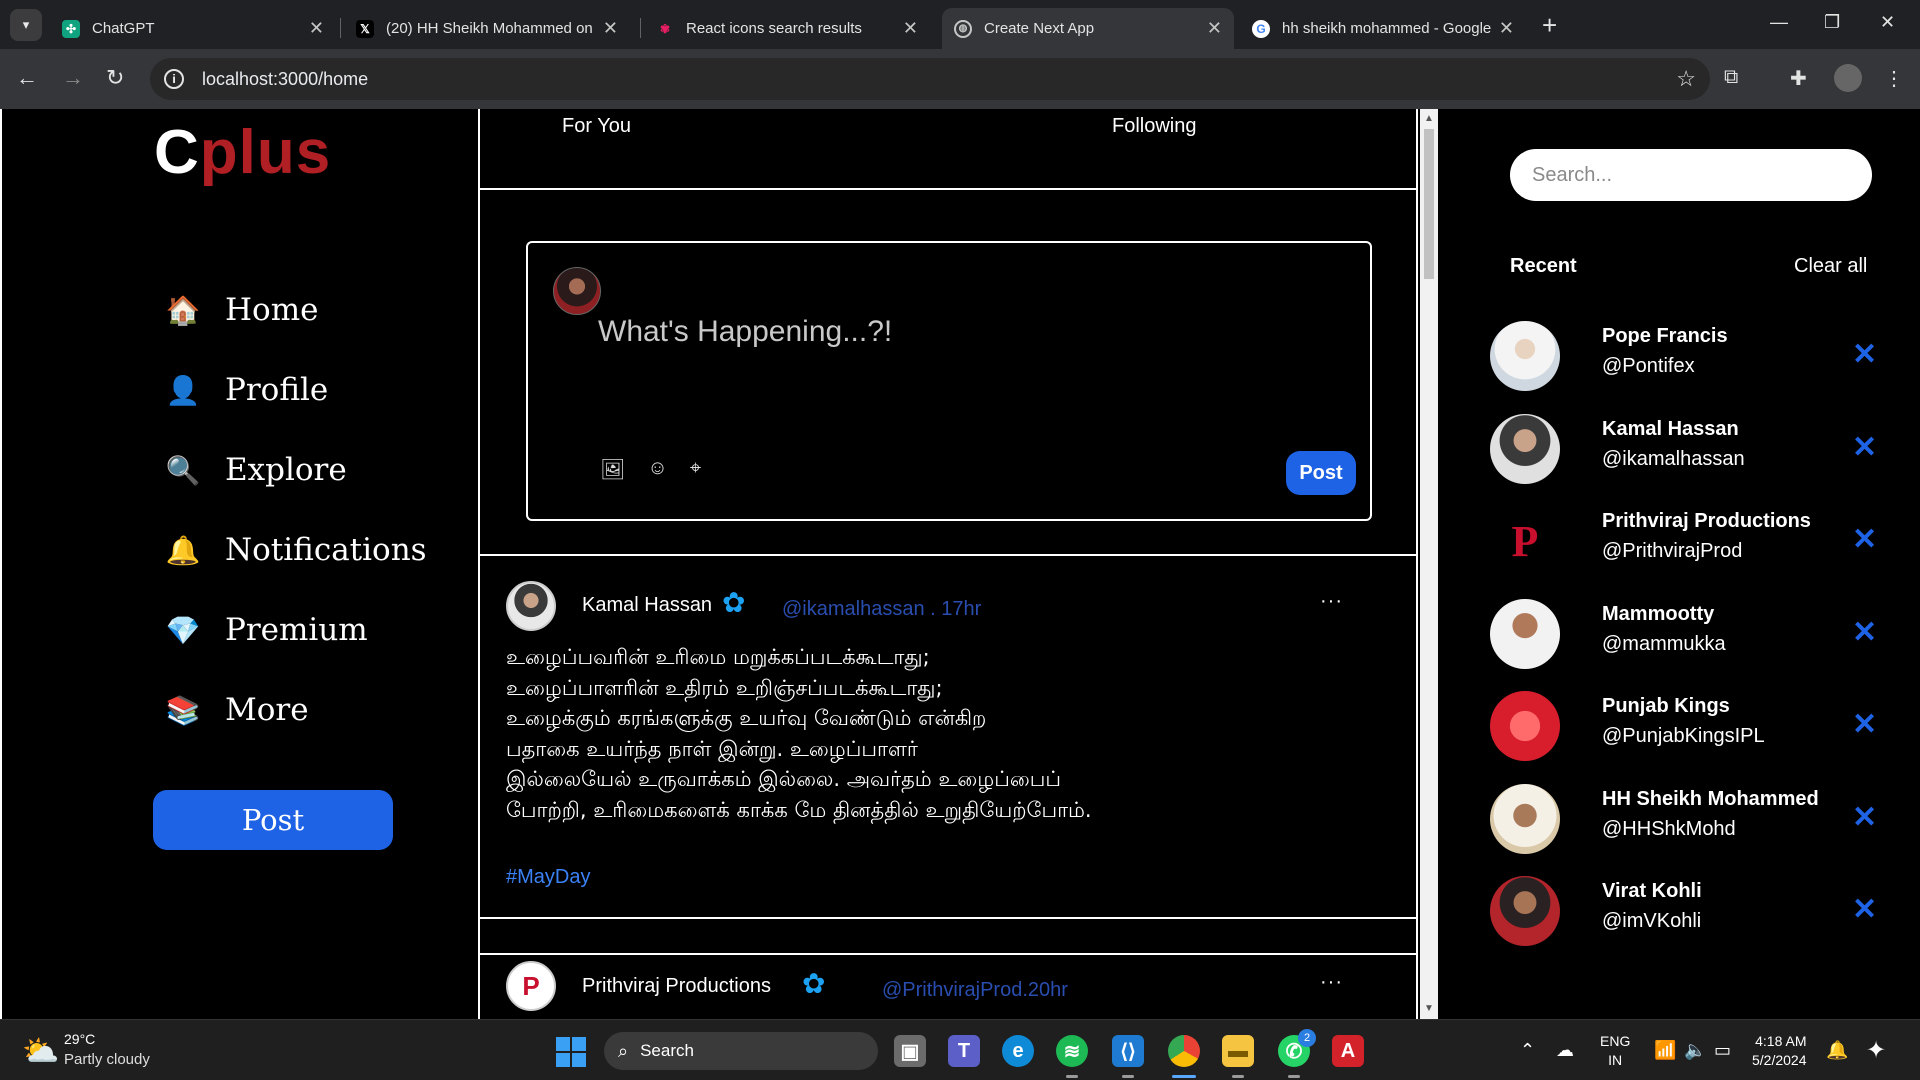  What do you see at coordinates (27, 78) in the screenshot?
I see `back-arrow-icon: ←` at bounding box center [27, 78].